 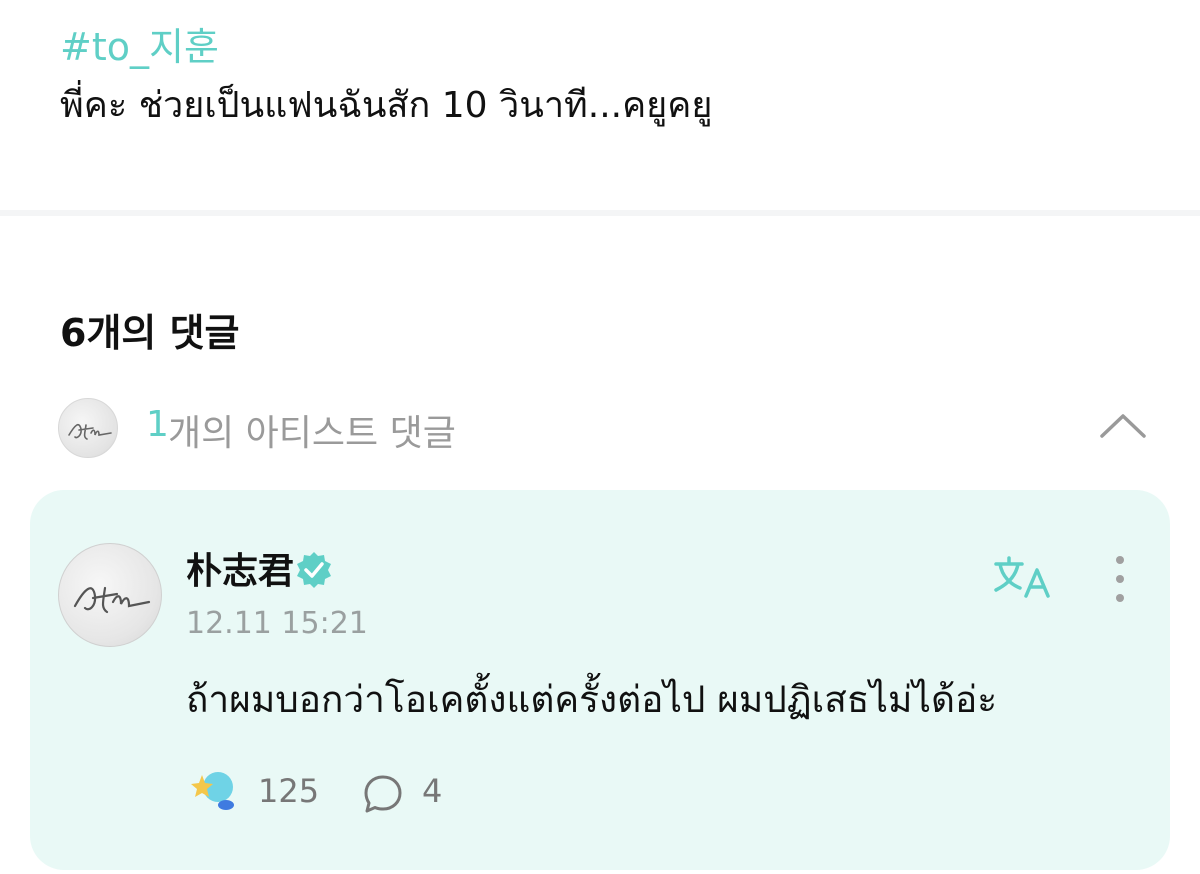 What do you see at coordinates (432, 791) in the screenshot?
I see `reply-count: 4` at bounding box center [432, 791].